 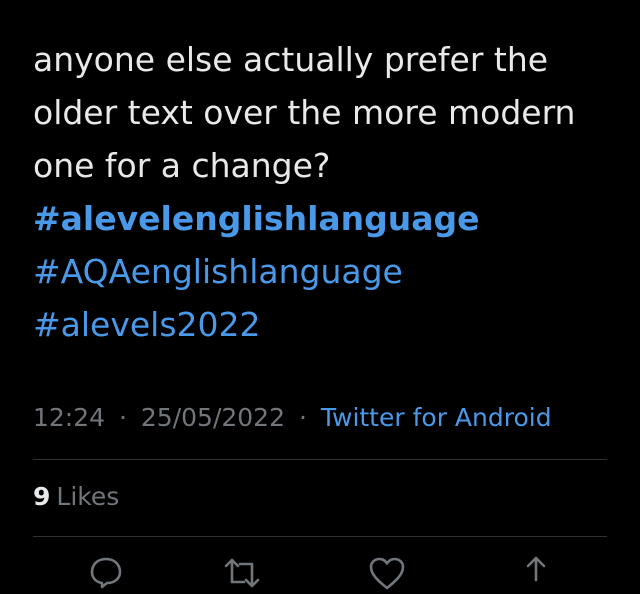 I want to click on tweet-text-line: anyone else actually prefer the, so click(x=291, y=59).